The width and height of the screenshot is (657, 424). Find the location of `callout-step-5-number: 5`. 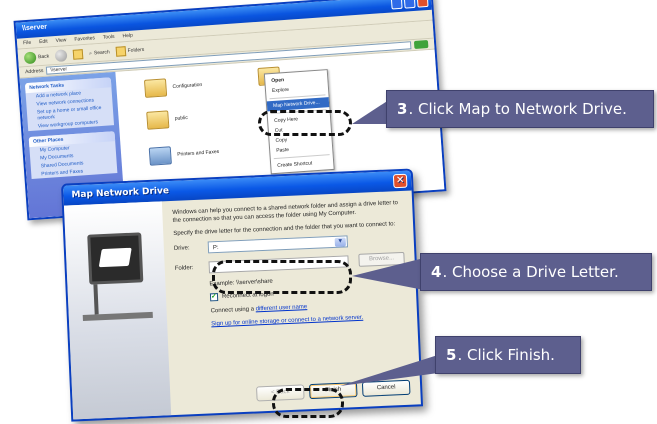

callout-step-5-number: 5 is located at coordinates (451, 355).